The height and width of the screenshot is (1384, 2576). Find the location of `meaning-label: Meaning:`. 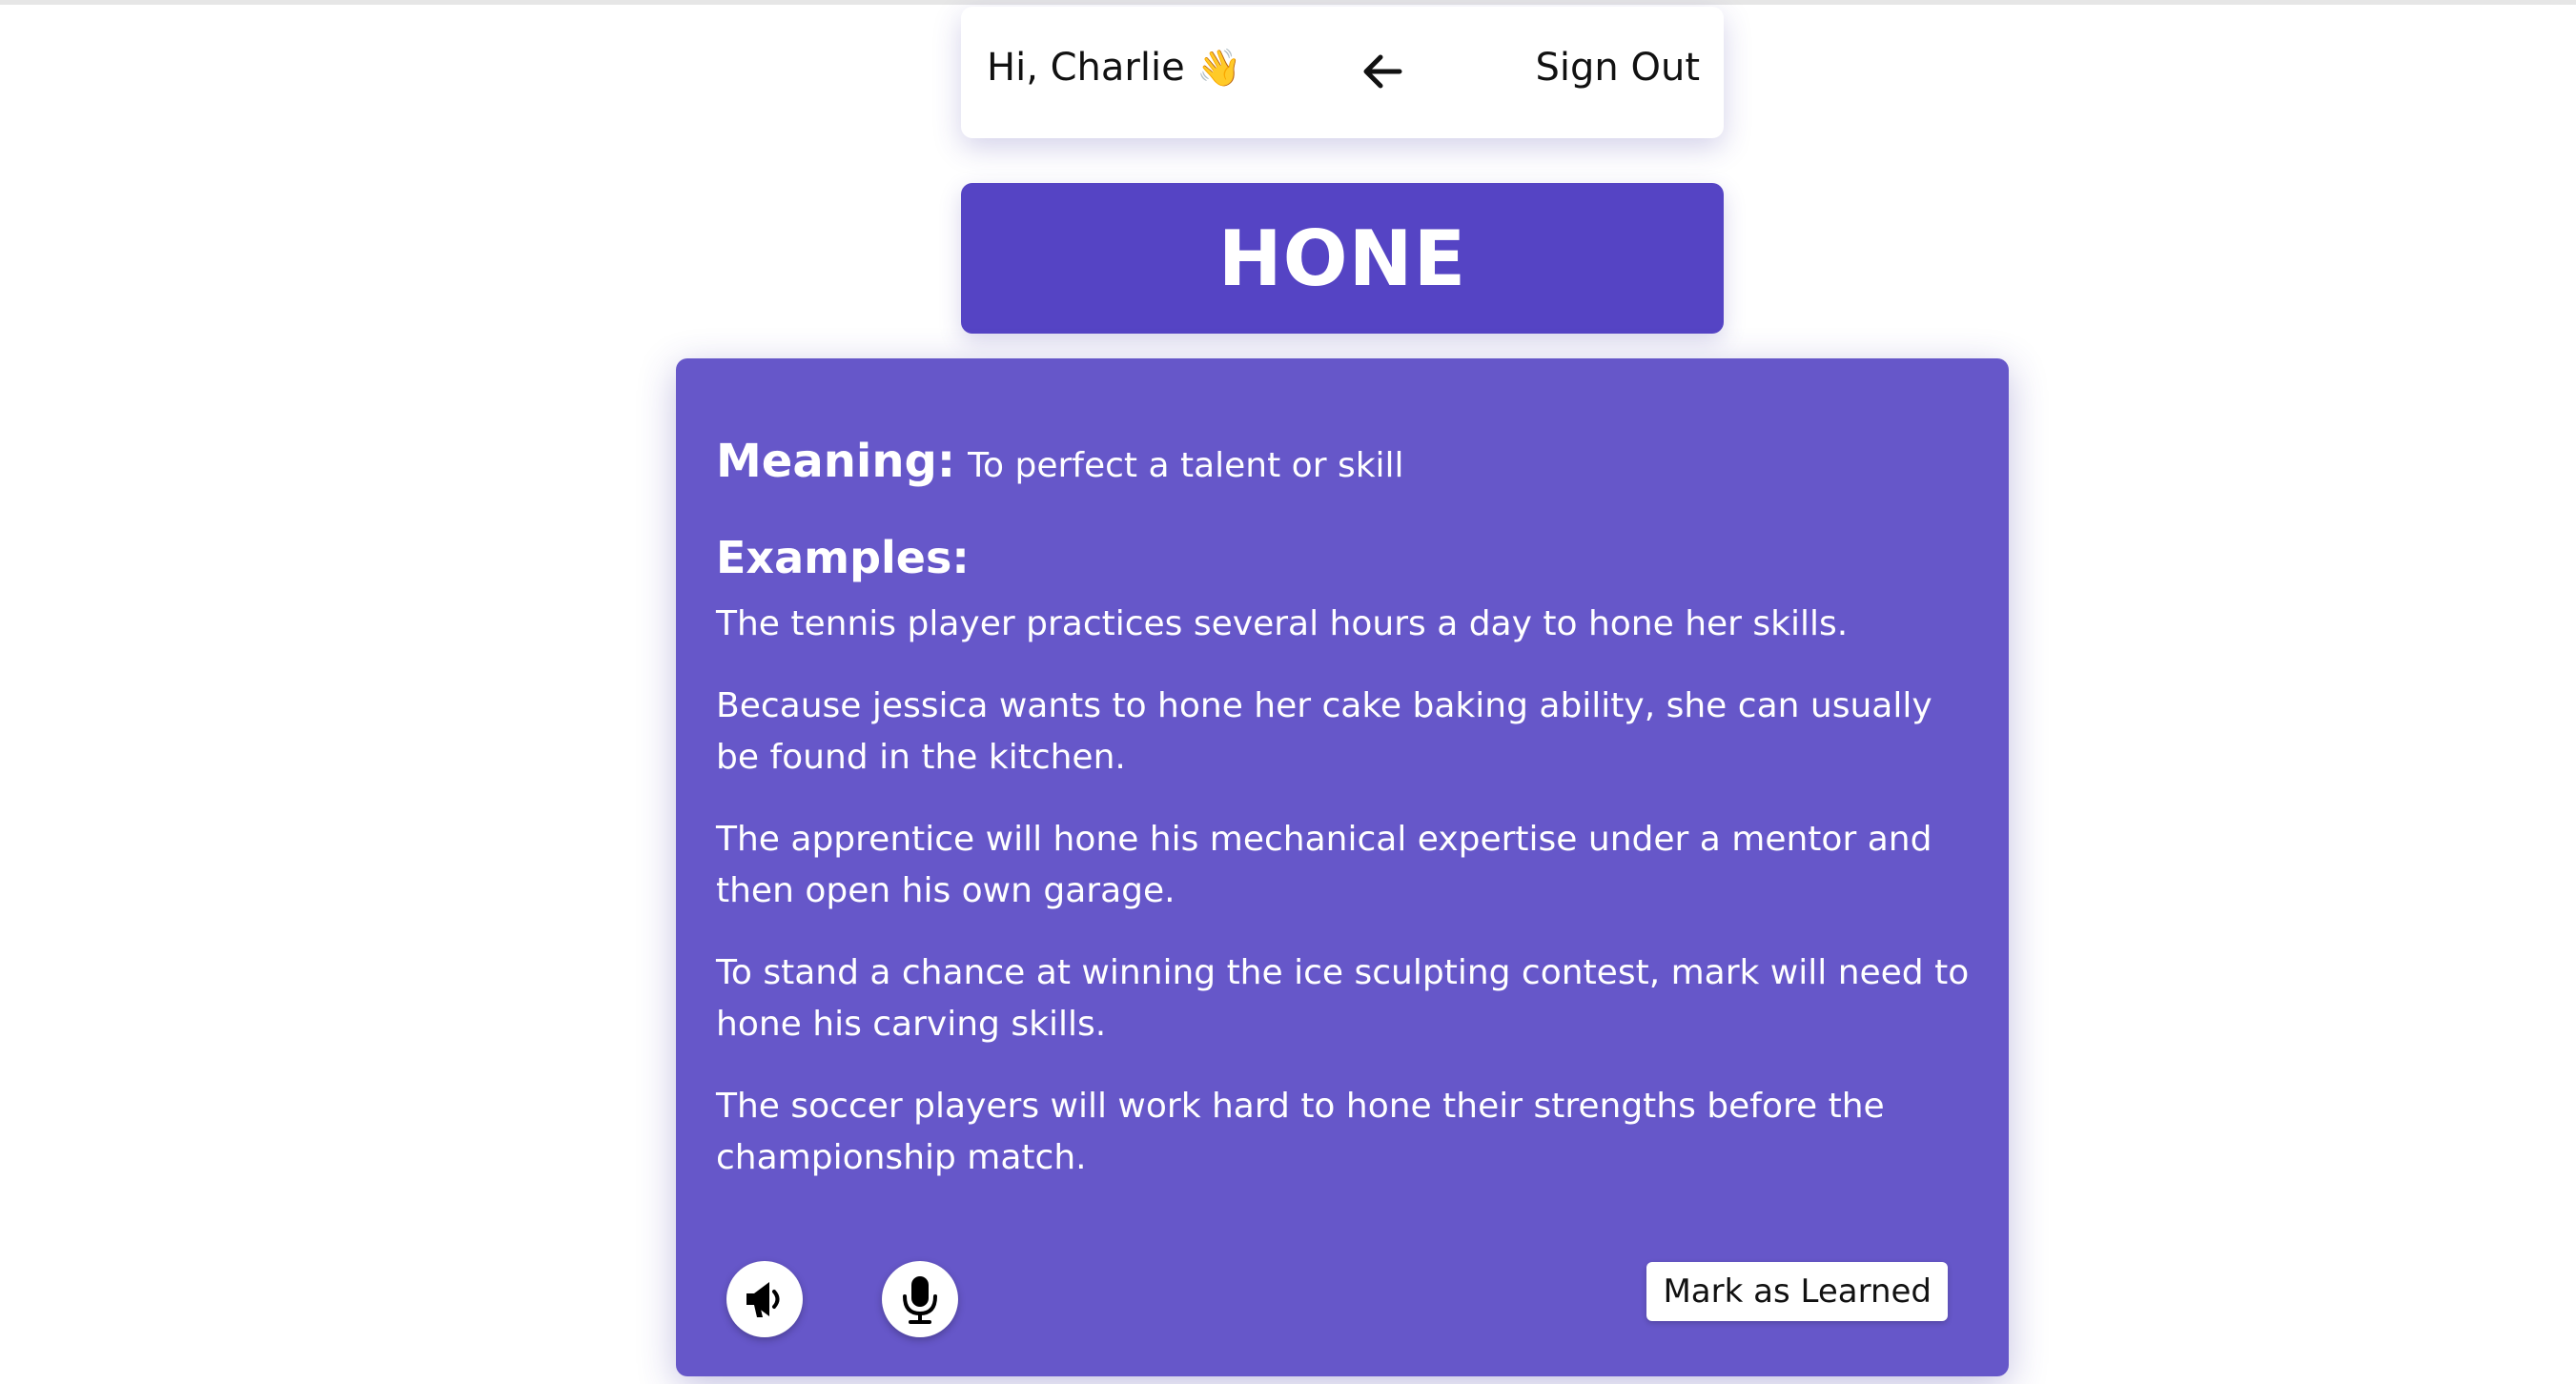

meaning-label: Meaning: is located at coordinates (836, 461).